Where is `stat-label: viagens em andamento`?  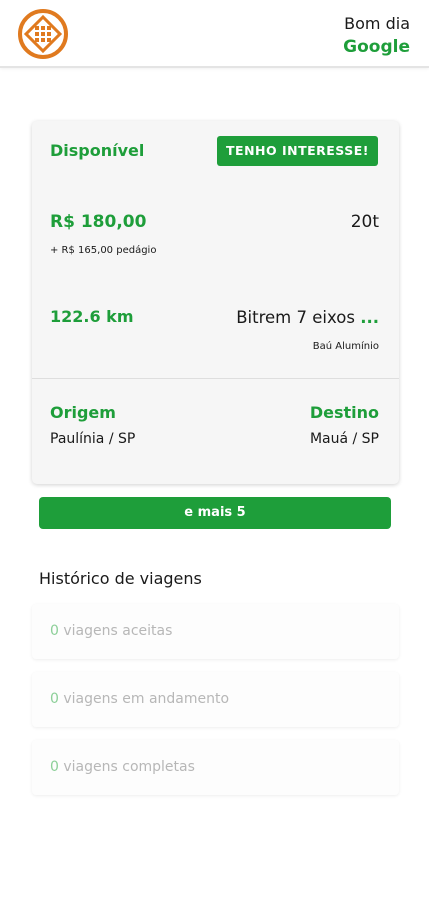
stat-label: viagens em andamento is located at coordinates (146, 699).